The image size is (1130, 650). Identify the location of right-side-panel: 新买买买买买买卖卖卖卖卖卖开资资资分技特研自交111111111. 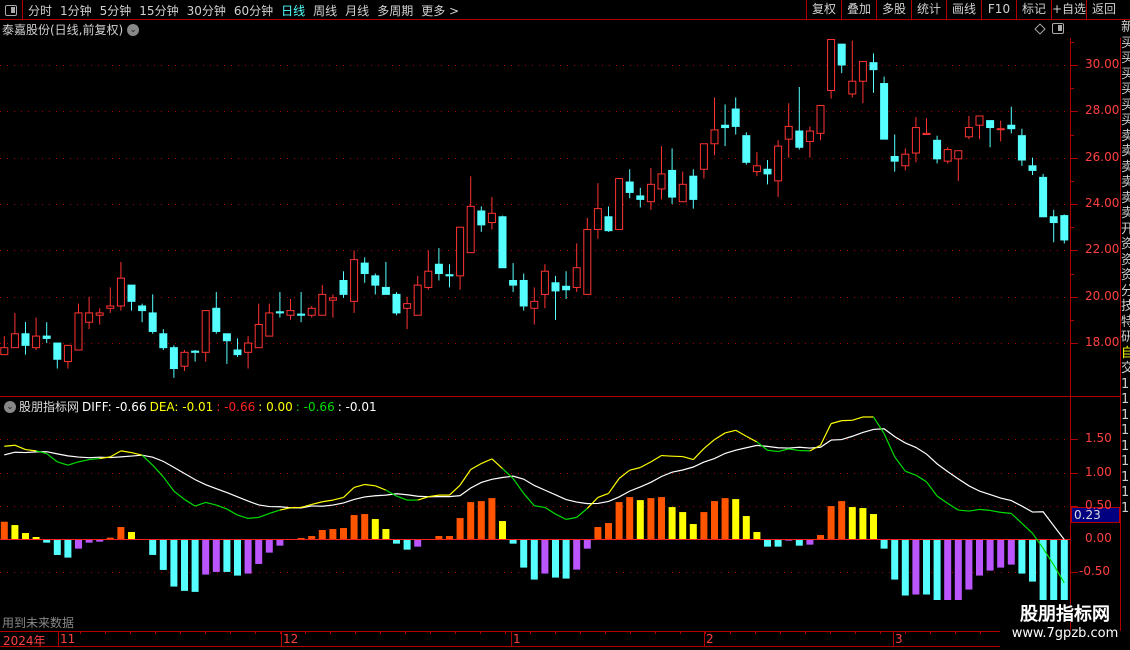
(1125, 325).